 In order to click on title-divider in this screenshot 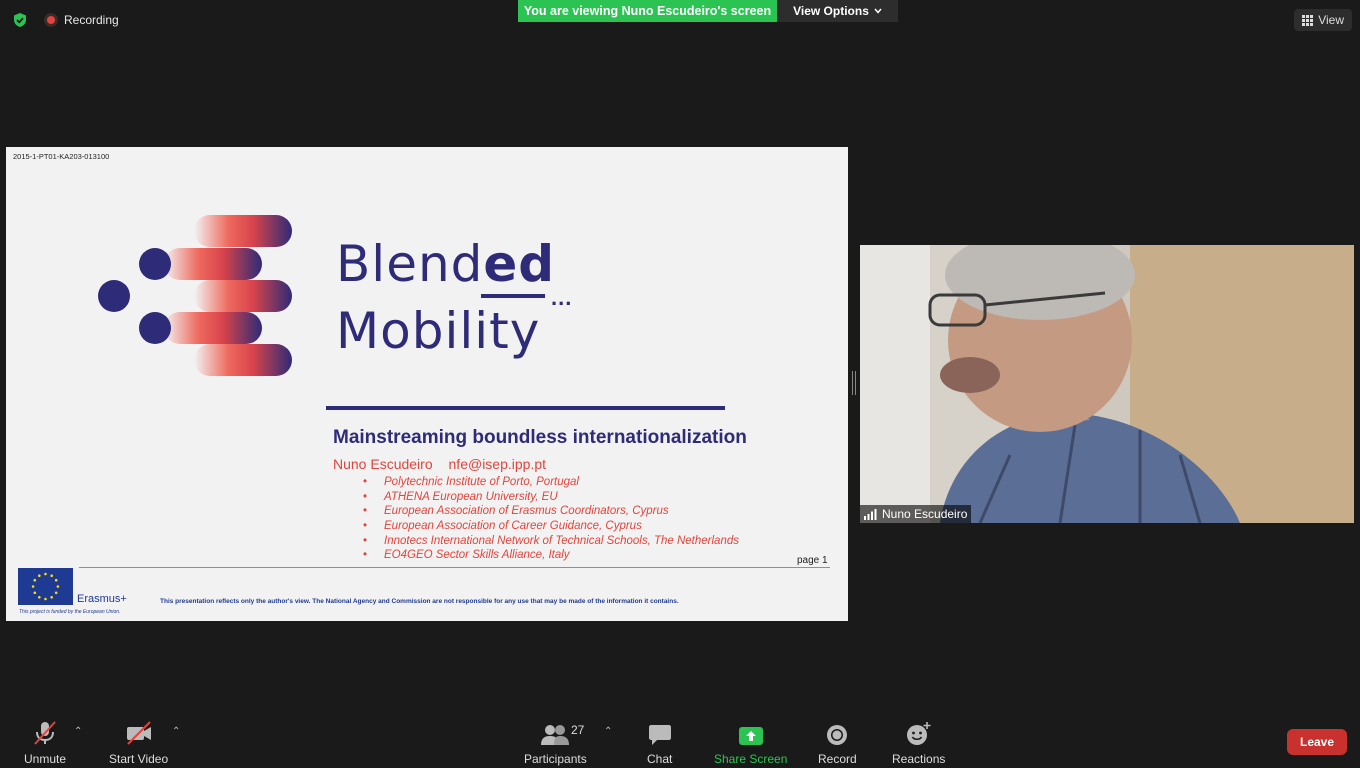, I will do `click(525, 408)`.